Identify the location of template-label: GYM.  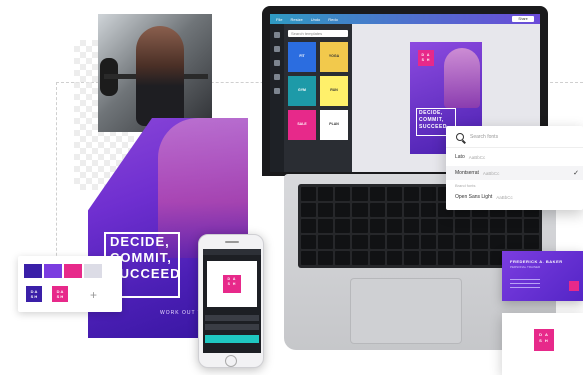
(302, 90).